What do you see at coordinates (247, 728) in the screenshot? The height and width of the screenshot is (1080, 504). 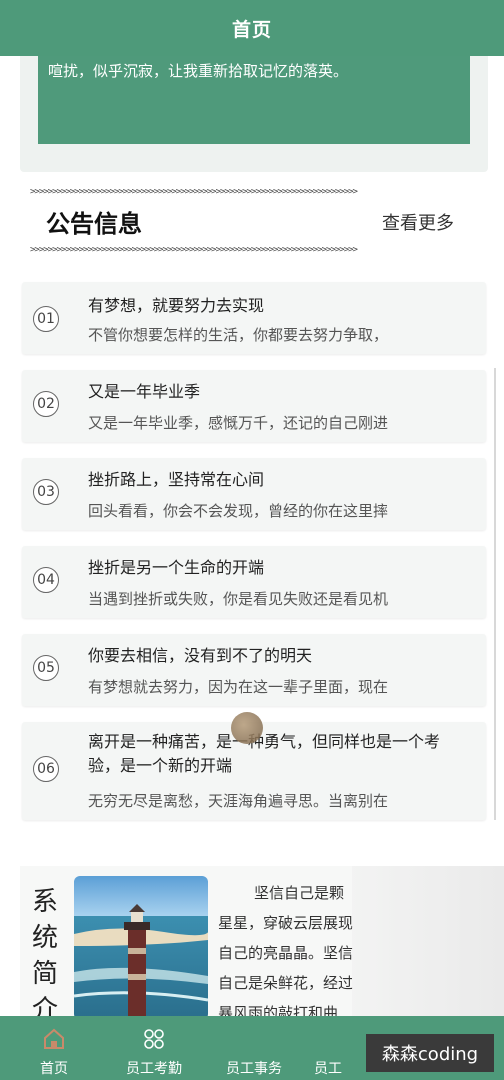 I see `touch-indicator` at bounding box center [247, 728].